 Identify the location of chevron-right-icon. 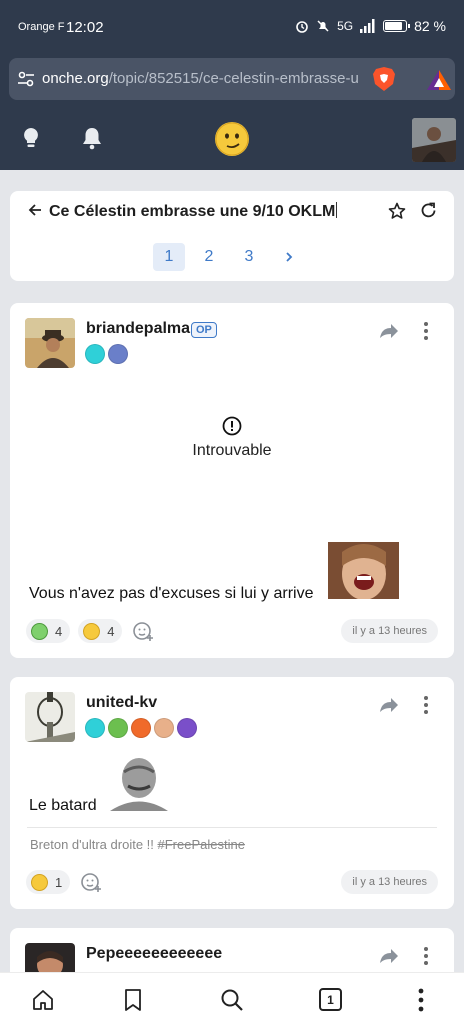
(289, 257).